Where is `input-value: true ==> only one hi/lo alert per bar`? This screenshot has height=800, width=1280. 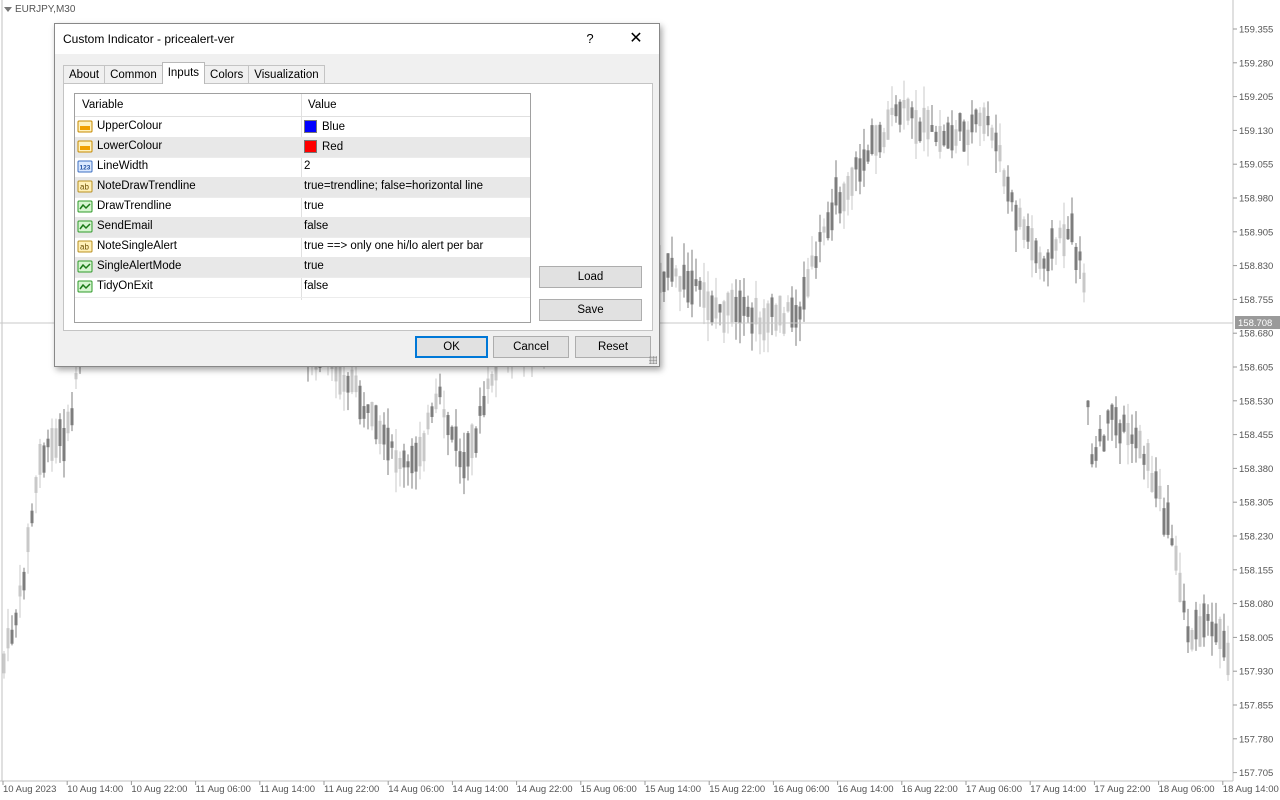 input-value: true ==> only one hi/lo alert per bar is located at coordinates (393, 246).